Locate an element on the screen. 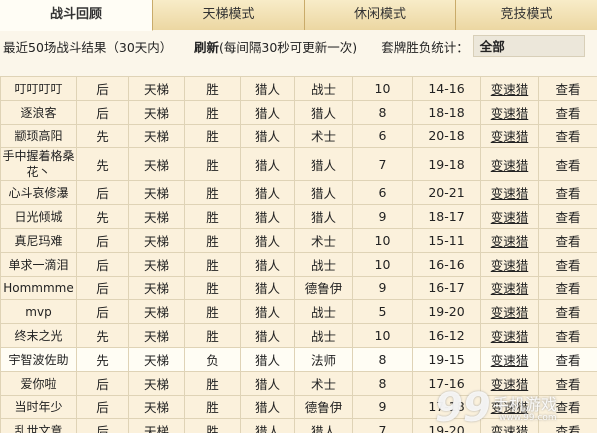 This screenshot has height=433, width=597. health: 16-17 is located at coordinates (446, 288).